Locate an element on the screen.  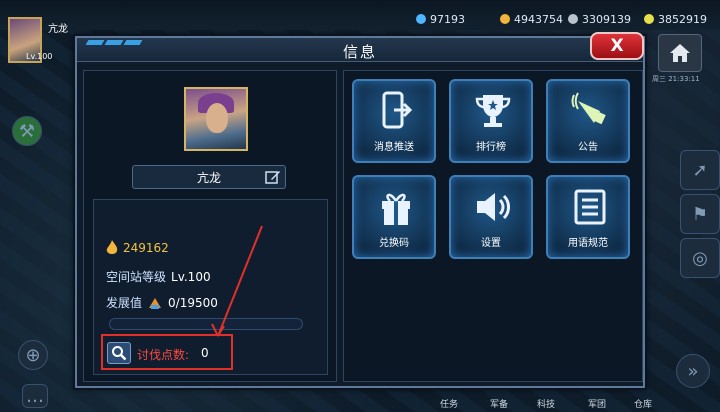
radar-icon: ◎ is located at coordinates (700, 258).